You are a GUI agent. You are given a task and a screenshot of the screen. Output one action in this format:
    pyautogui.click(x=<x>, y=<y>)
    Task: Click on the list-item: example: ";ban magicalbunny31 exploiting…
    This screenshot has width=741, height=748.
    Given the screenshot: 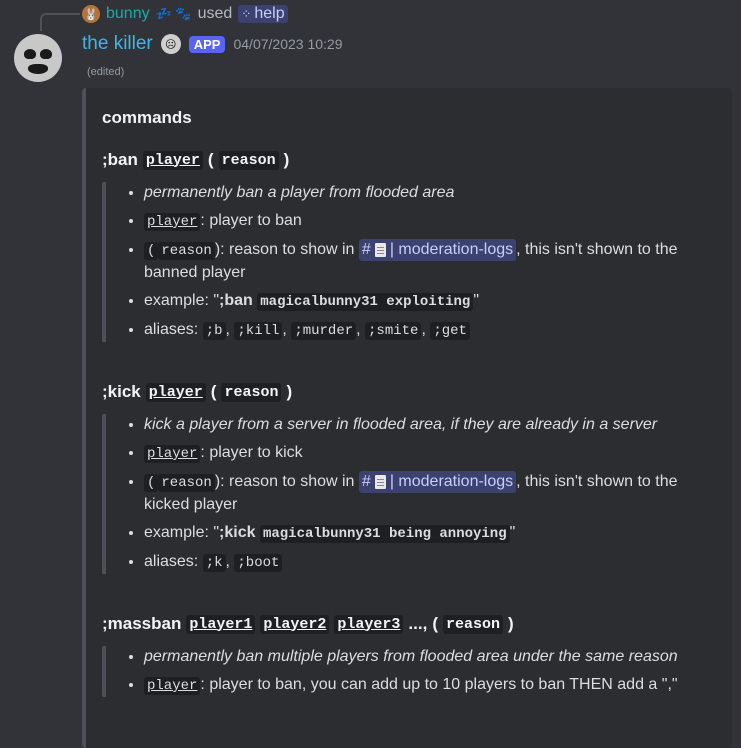 What is the action you would take?
    pyautogui.click(x=430, y=301)
    